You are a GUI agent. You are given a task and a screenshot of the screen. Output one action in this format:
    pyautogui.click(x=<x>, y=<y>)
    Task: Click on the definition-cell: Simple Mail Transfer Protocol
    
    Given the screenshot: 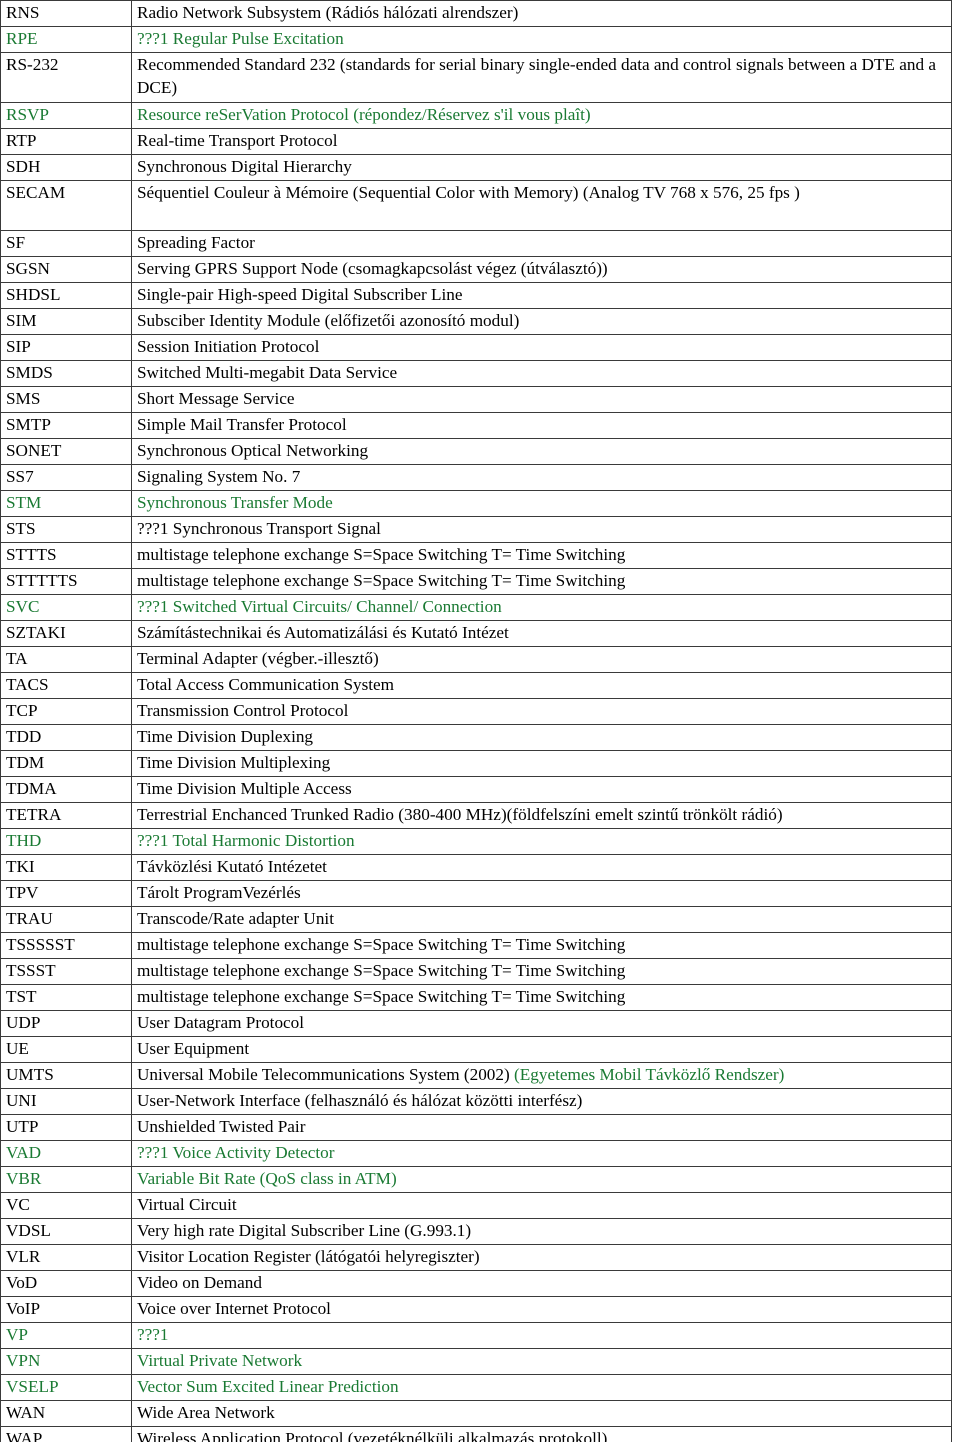 What is the action you would take?
    pyautogui.click(x=541, y=425)
    